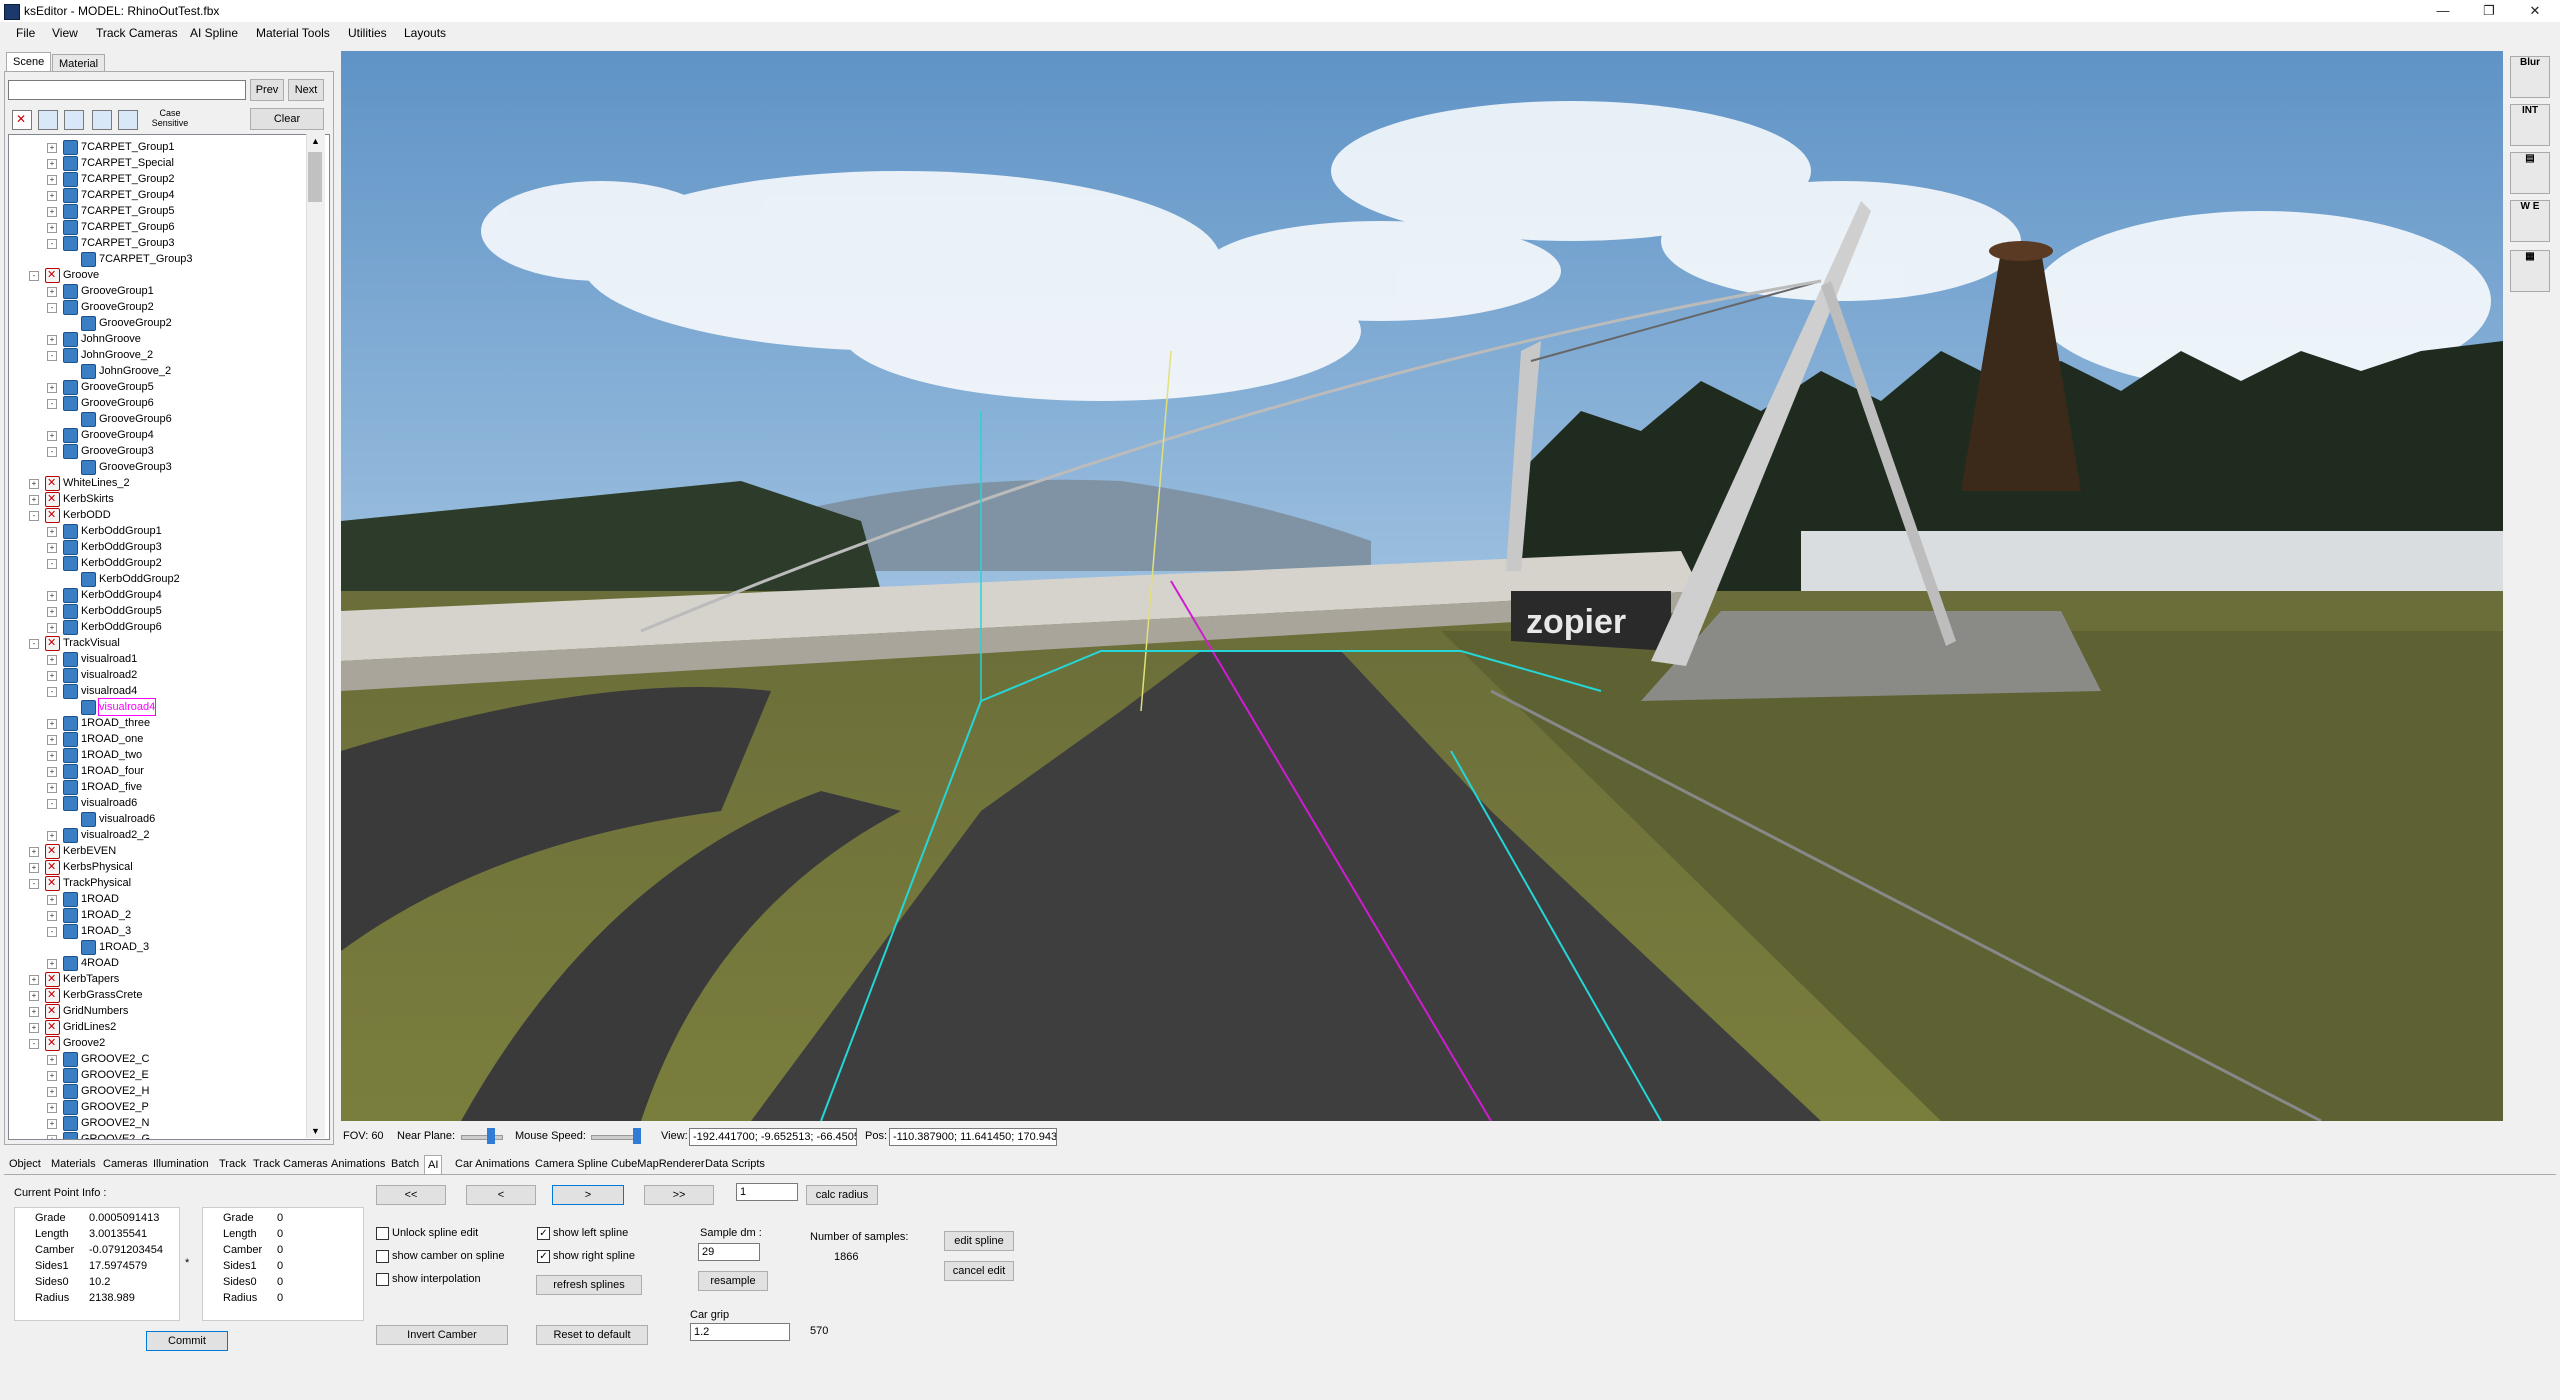 The height and width of the screenshot is (1400, 2560). What do you see at coordinates (157, 531) in the screenshot?
I see `tree-row: + KerbOddGroup1` at bounding box center [157, 531].